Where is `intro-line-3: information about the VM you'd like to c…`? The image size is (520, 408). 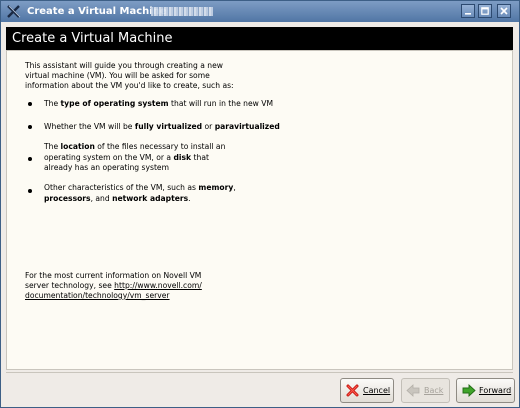 intro-line-3: information about the VM you'd like to c… is located at coordinates (129, 85).